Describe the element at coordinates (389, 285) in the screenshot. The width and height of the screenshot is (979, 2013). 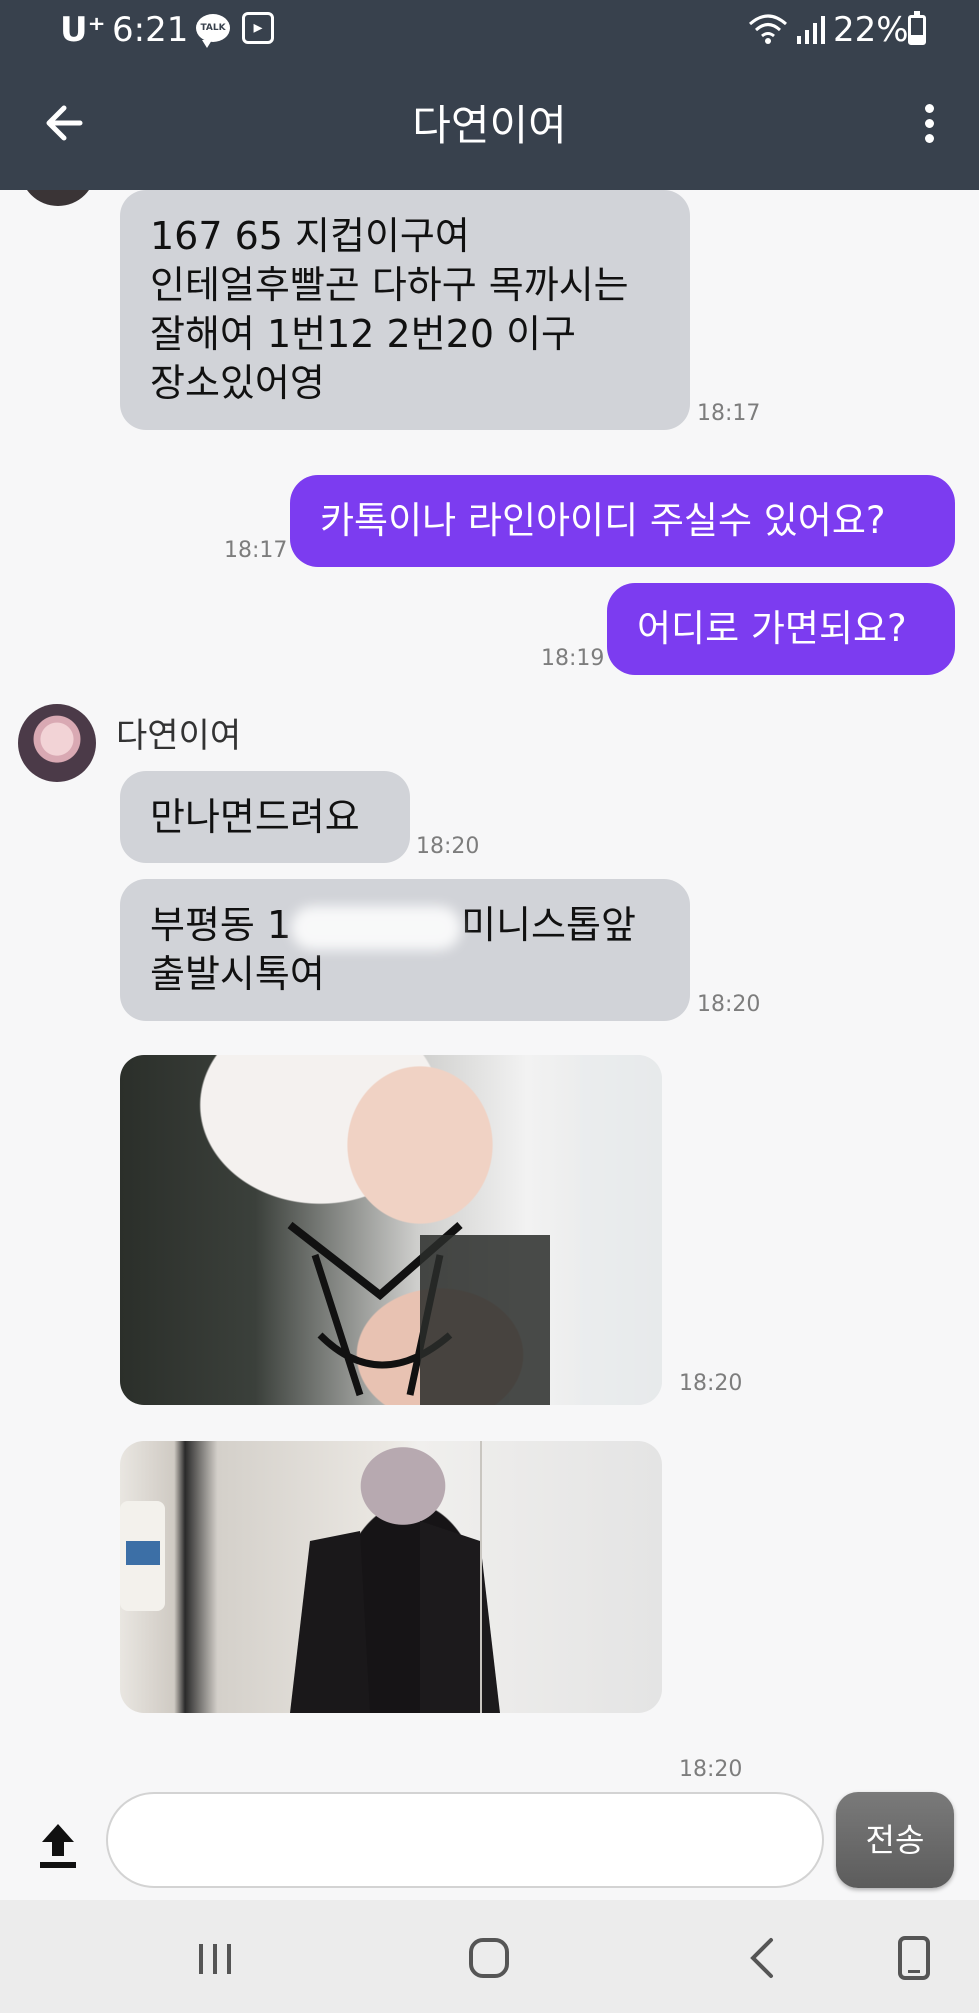
I see `message-line: 인테얼후빨곤 다하구 목까시는` at that location.